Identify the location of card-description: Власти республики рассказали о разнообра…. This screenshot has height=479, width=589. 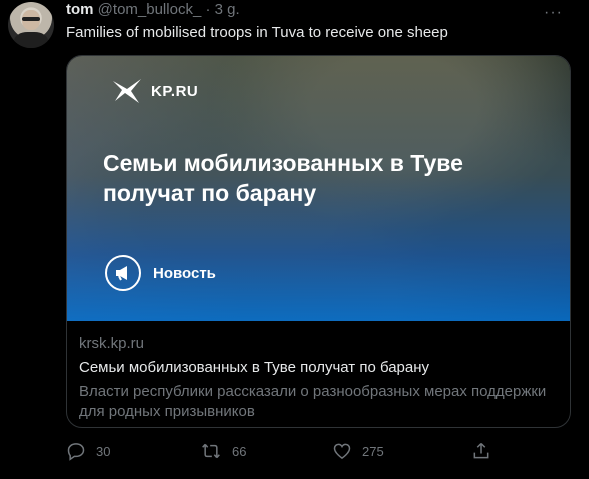
(313, 401).